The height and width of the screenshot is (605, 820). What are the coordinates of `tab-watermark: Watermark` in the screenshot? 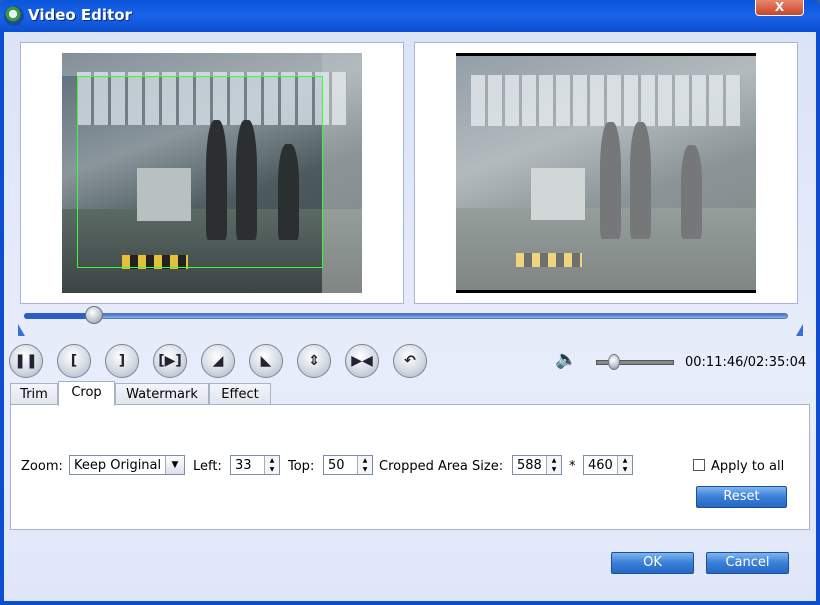 It's located at (162, 394).